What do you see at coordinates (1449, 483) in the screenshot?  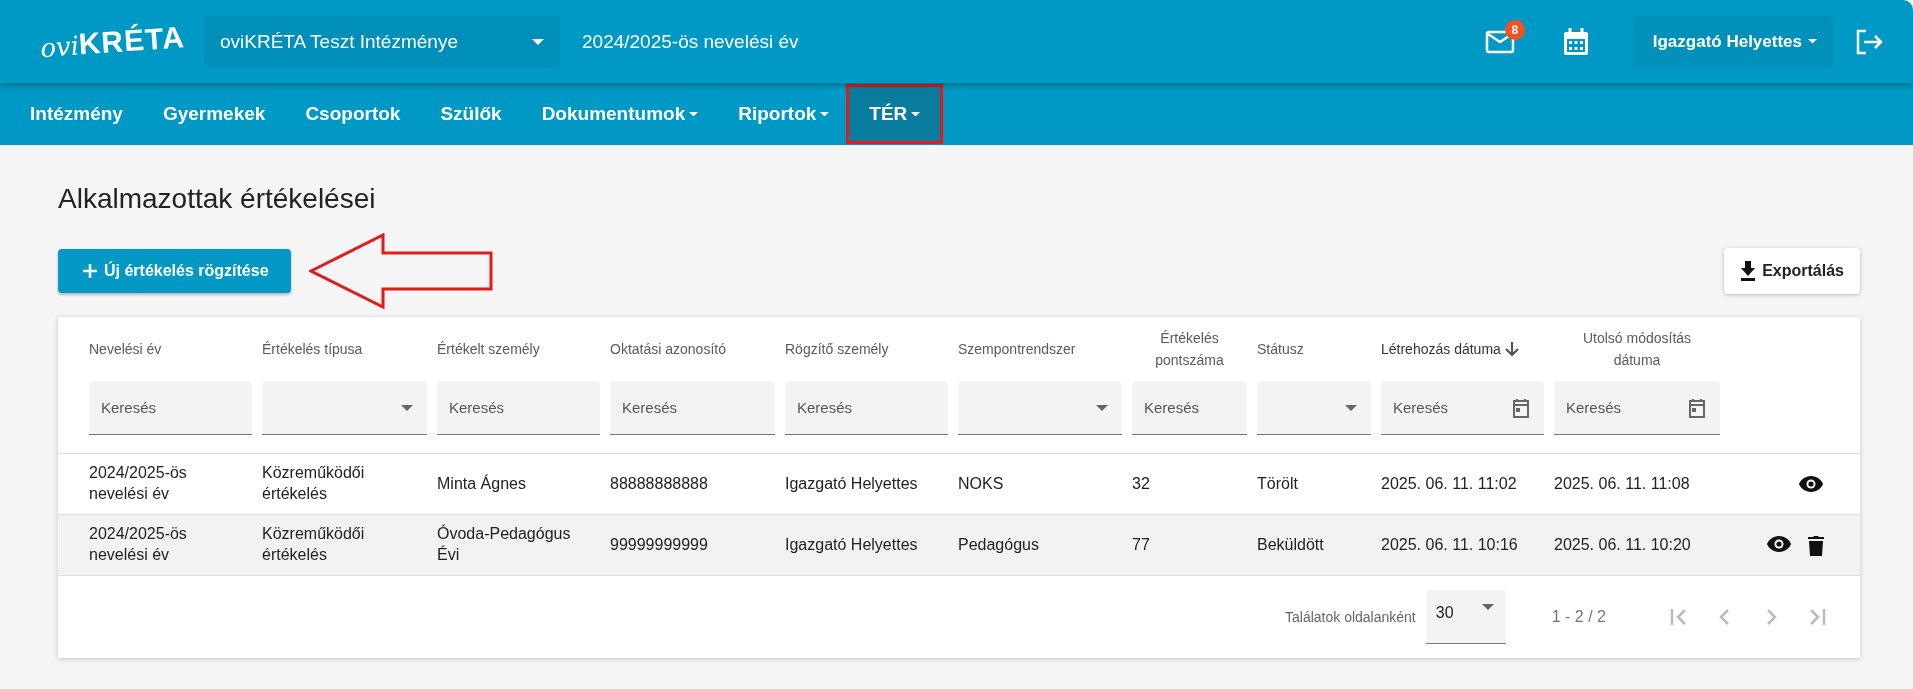 I see `table-cell-text: 2025. 06. 11. 11:02` at bounding box center [1449, 483].